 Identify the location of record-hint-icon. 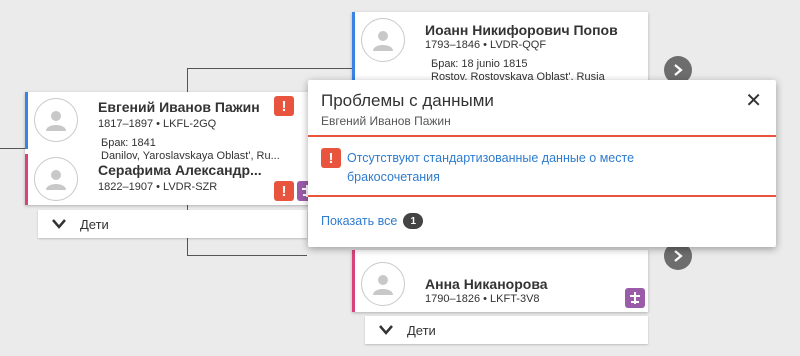
(635, 298).